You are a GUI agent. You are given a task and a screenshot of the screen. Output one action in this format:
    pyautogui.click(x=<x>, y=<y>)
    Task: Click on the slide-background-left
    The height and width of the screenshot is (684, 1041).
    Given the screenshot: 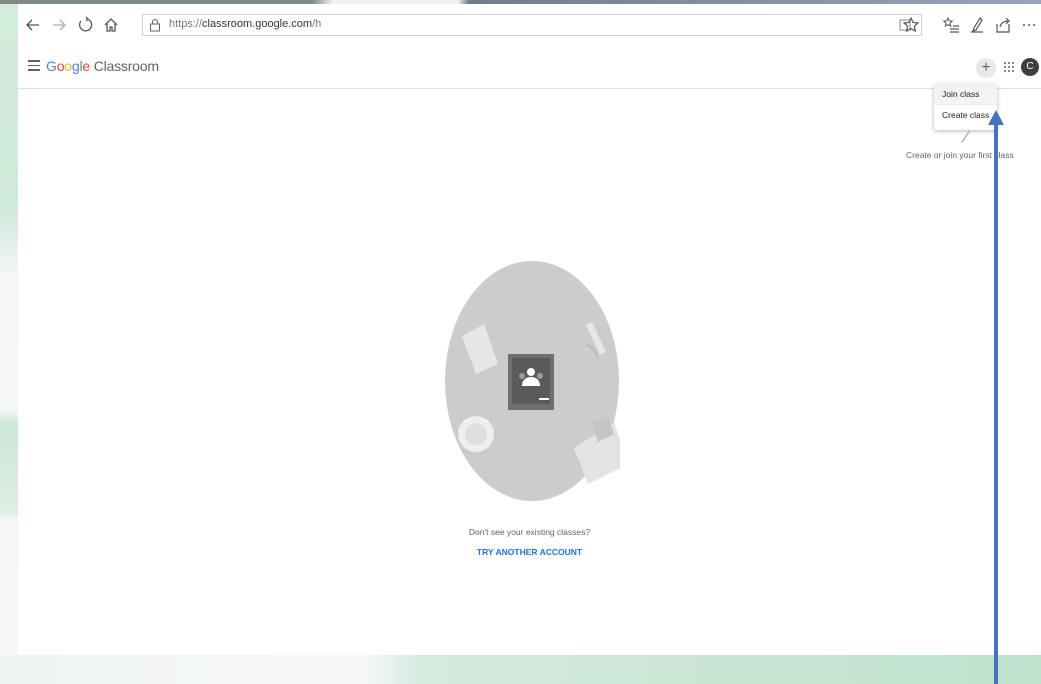 What is the action you would take?
    pyautogui.click(x=9, y=342)
    